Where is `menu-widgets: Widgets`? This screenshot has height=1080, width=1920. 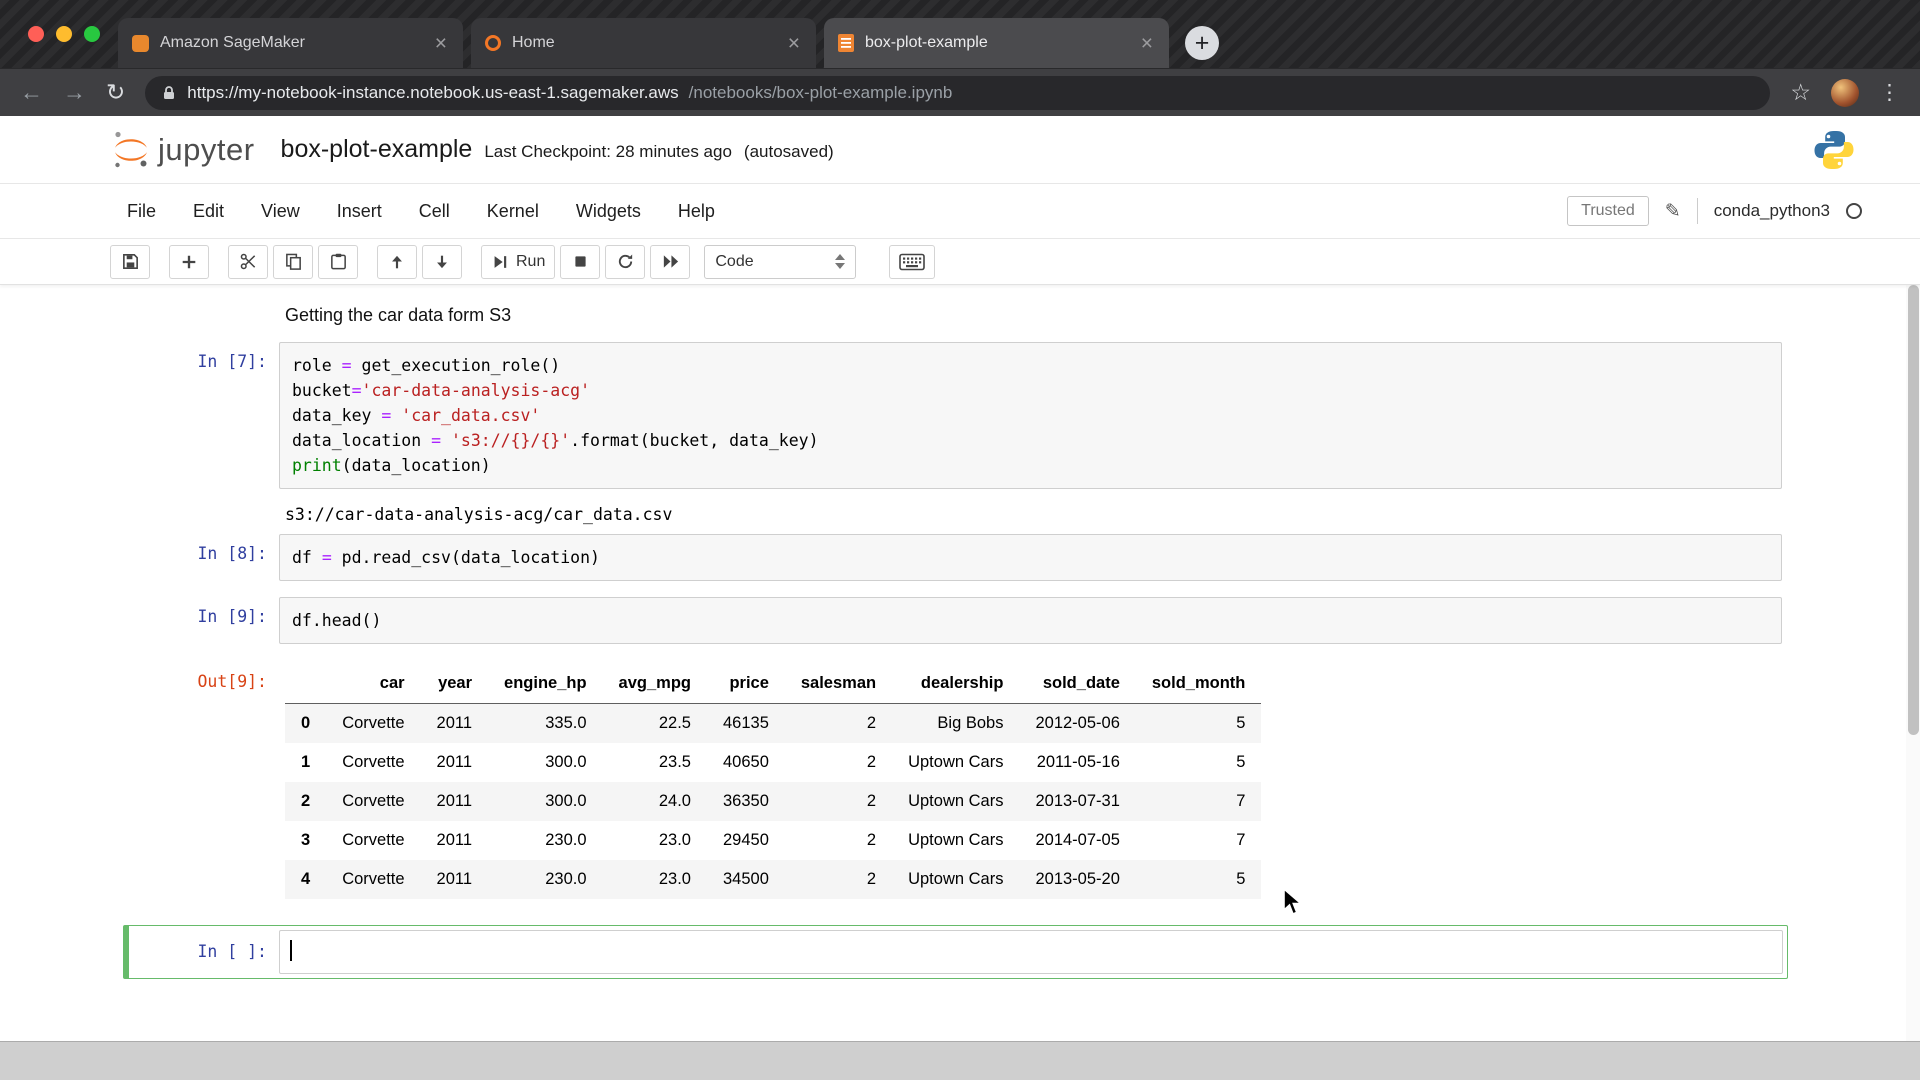
menu-widgets: Widgets is located at coordinates (608, 211).